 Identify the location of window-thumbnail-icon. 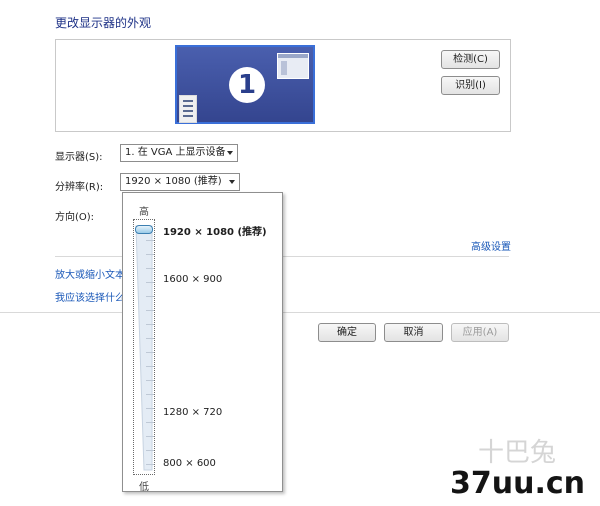
(293, 66).